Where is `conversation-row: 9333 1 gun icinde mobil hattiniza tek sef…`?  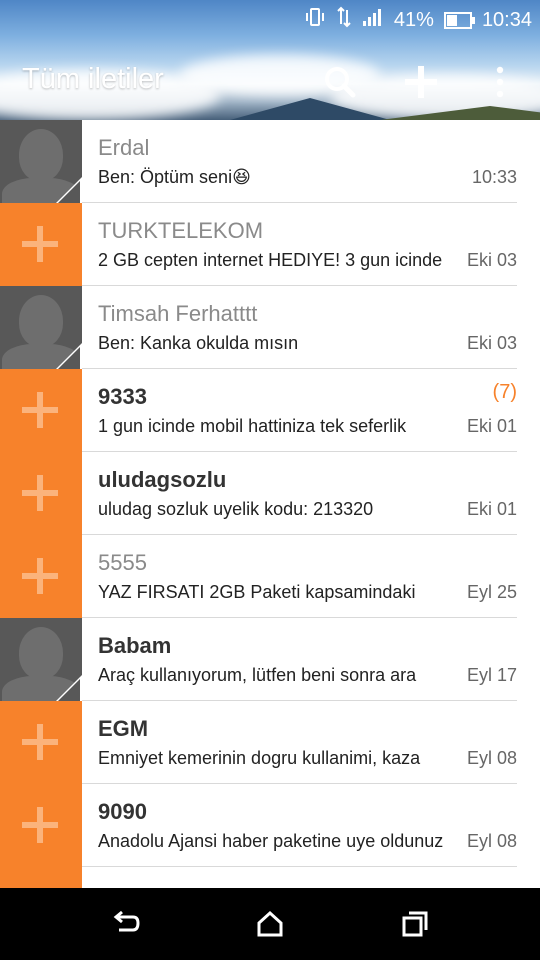 conversation-row: 9333 1 gun icinde mobil hattiniza tek sef… is located at coordinates (270, 410).